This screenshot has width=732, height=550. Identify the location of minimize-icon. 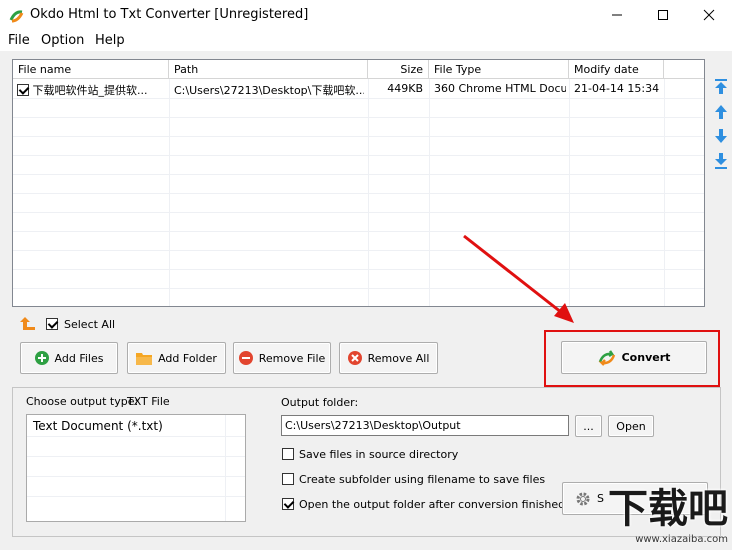
(617, 15).